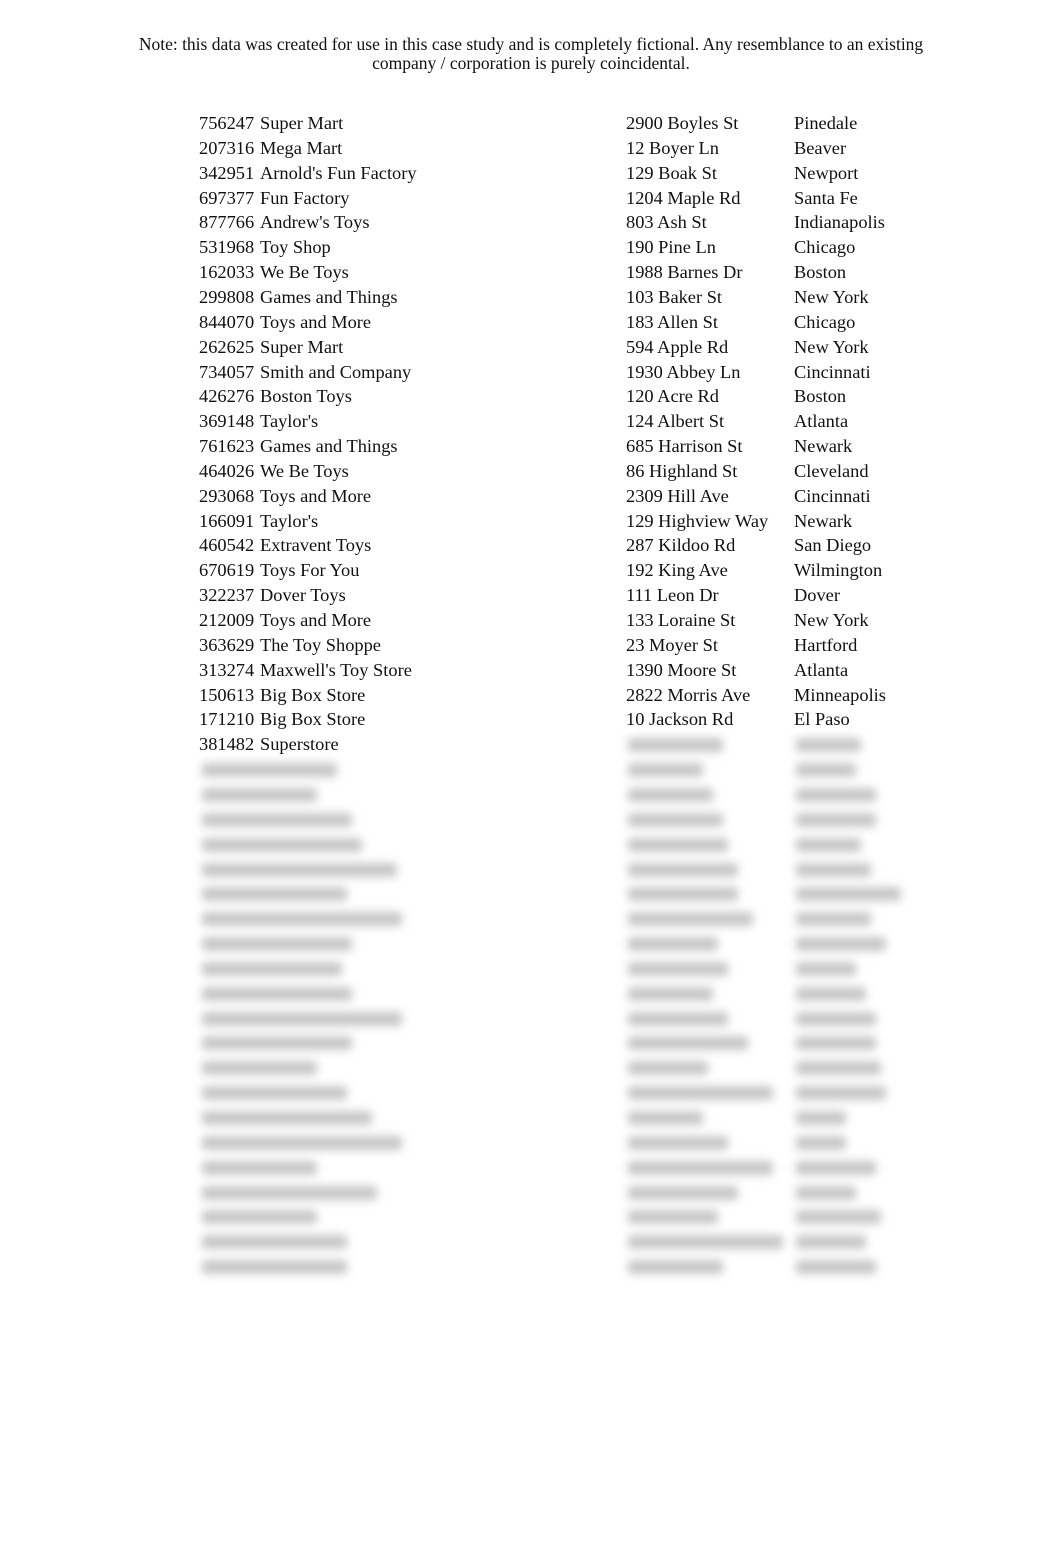  What do you see at coordinates (672, 147) in the screenshot?
I see `customer-address: 12 Boyer Ln` at bounding box center [672, 147].